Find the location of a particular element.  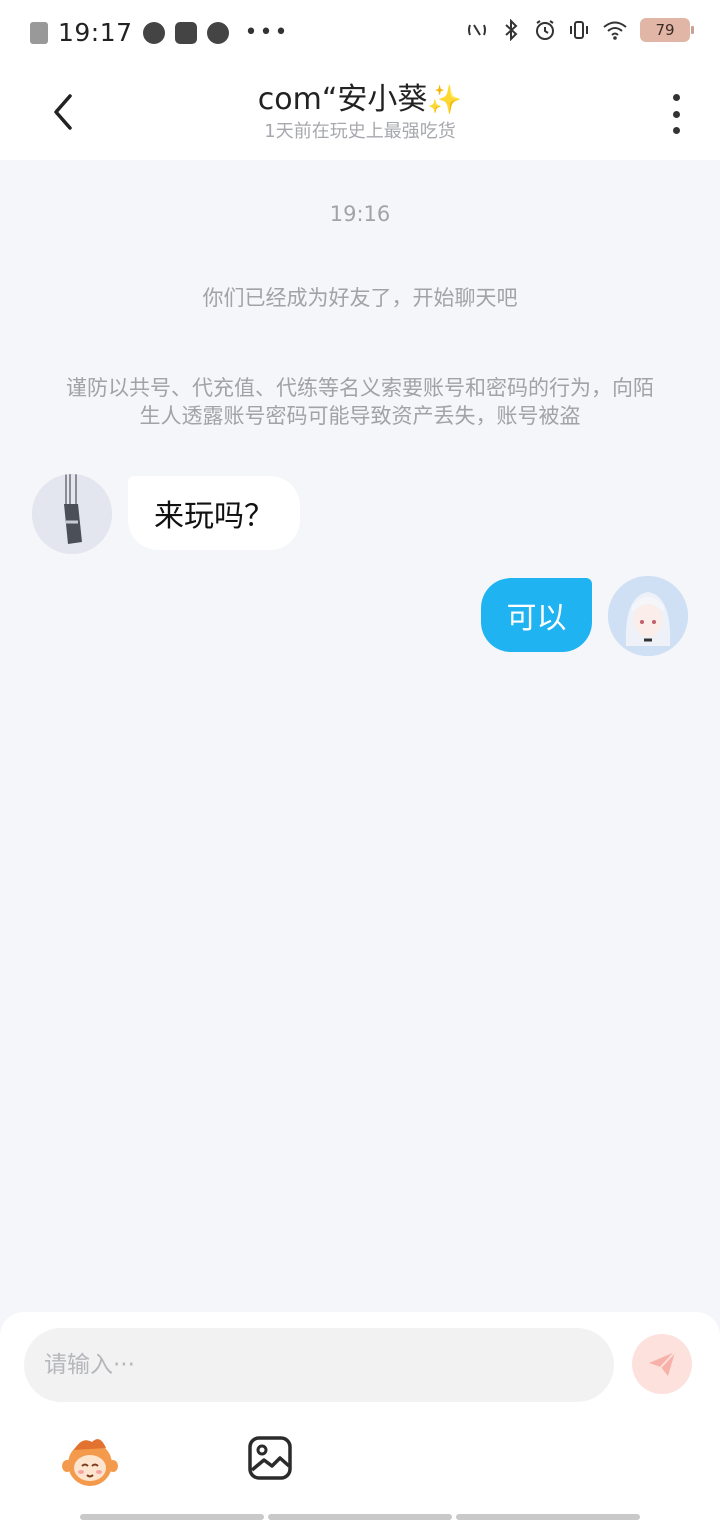

voice-icon is located at coordinates (217, 32).